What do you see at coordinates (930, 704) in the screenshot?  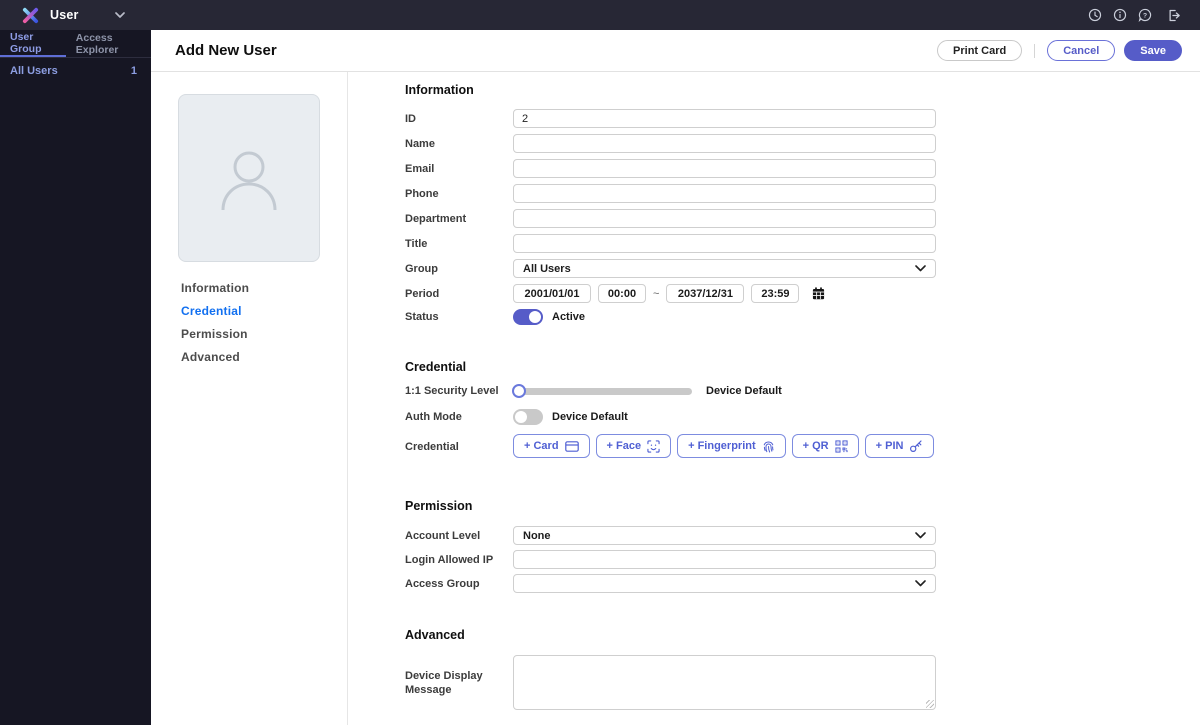 I see `resize-grip` at bounding box center [930, 704].